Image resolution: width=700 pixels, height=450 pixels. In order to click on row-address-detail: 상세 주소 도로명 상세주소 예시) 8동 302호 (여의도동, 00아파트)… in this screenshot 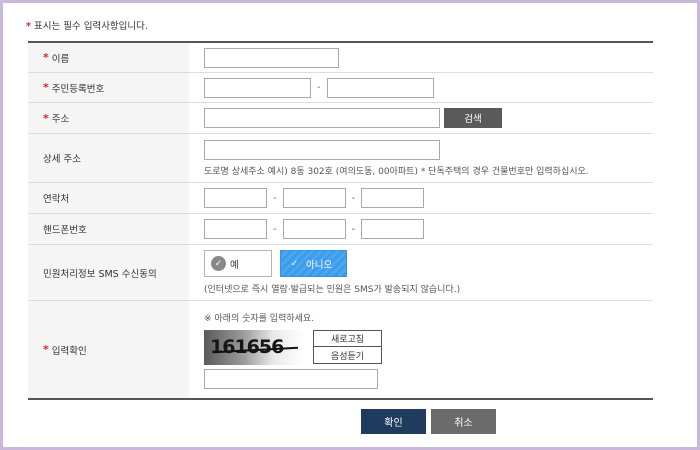, I will do `click(340, 158)`.